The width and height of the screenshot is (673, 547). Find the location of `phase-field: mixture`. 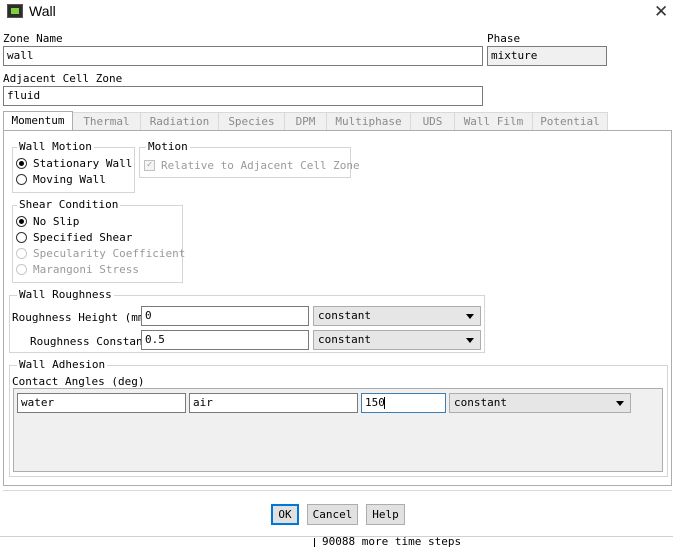

phase-field: mixture is located at coordinates (547, 56).